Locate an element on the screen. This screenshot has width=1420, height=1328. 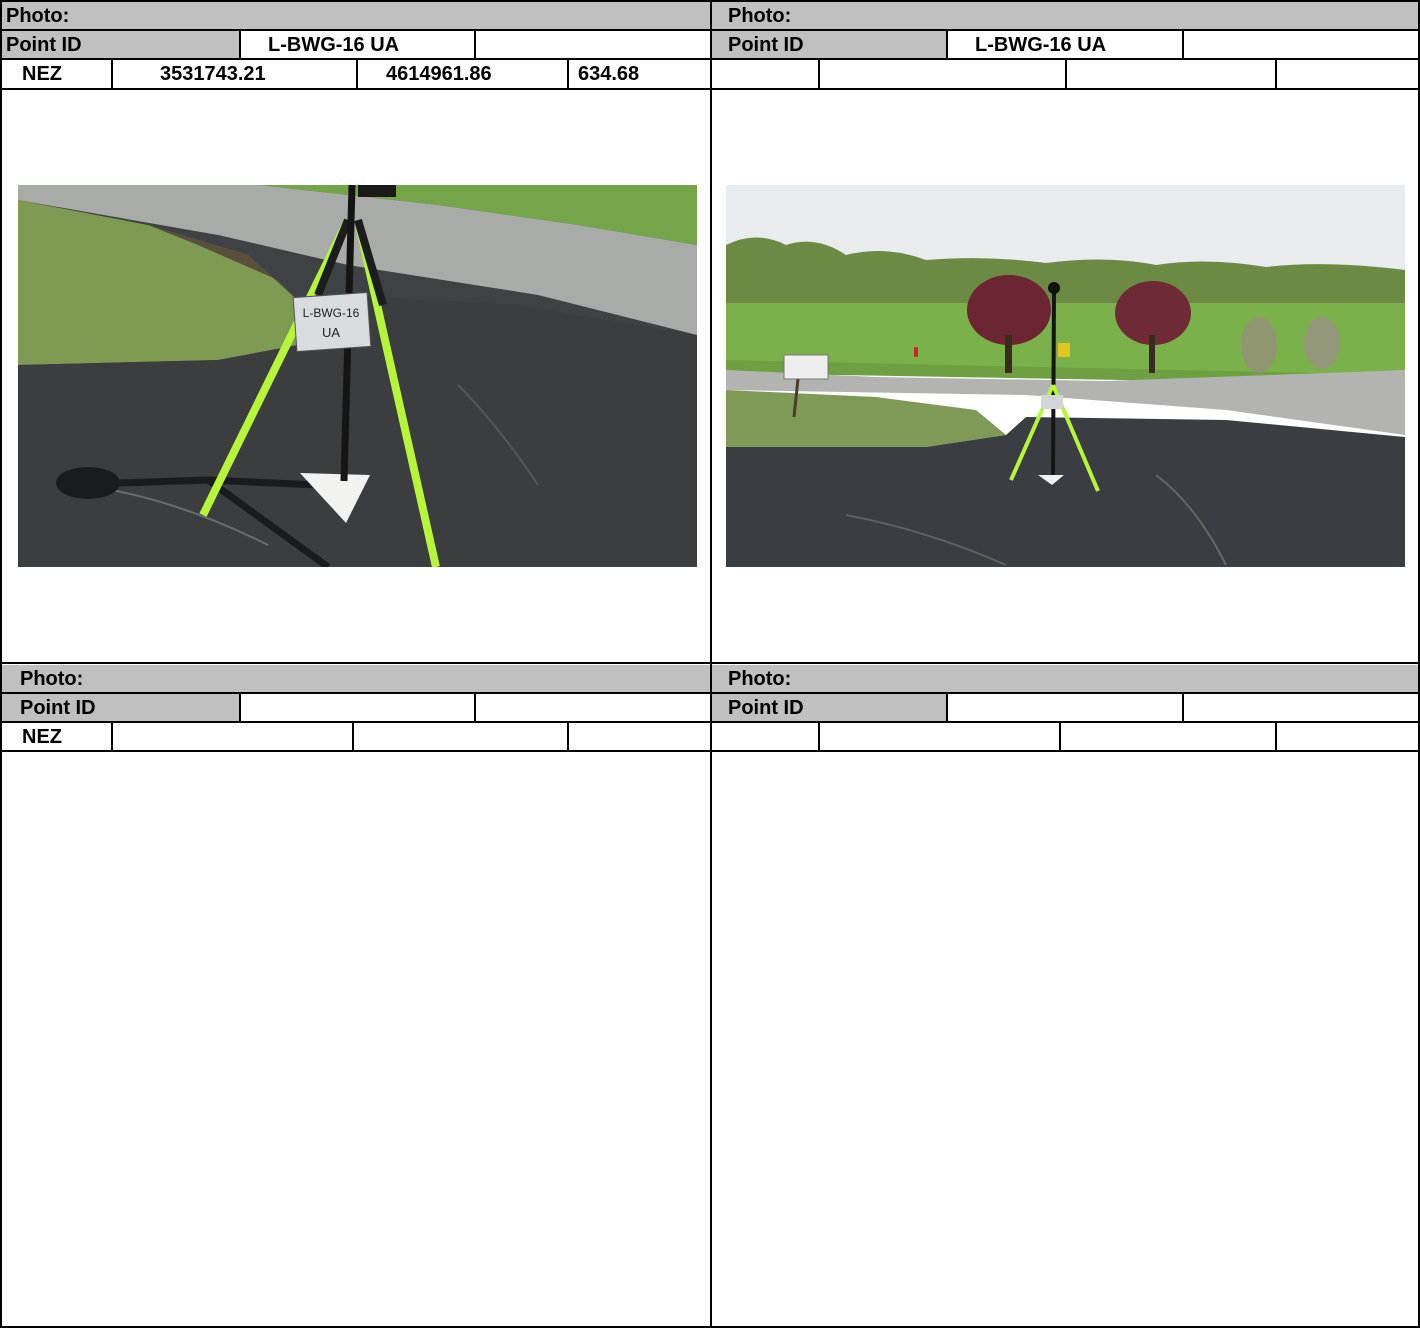
sign-text-line1: L-BWG-16 is located at coordinates (331, 313).